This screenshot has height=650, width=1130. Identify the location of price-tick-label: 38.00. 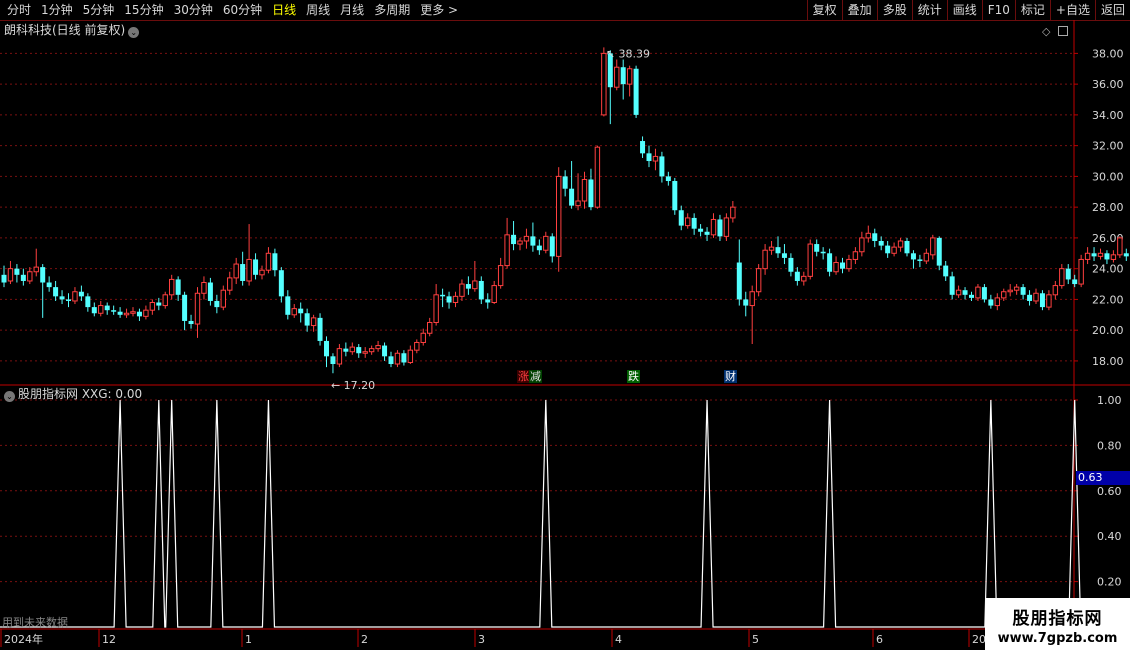
(1108, 53).